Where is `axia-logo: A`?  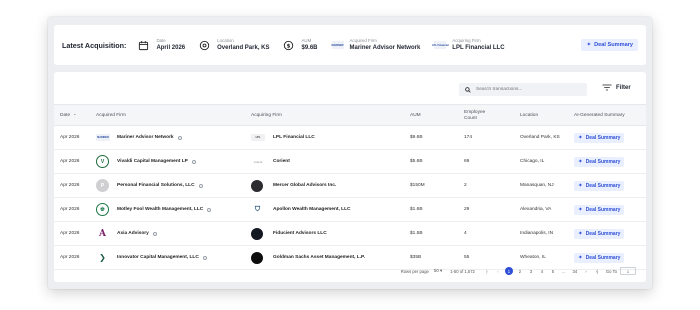 axia-logo: A is located at coordinates (102, 233).